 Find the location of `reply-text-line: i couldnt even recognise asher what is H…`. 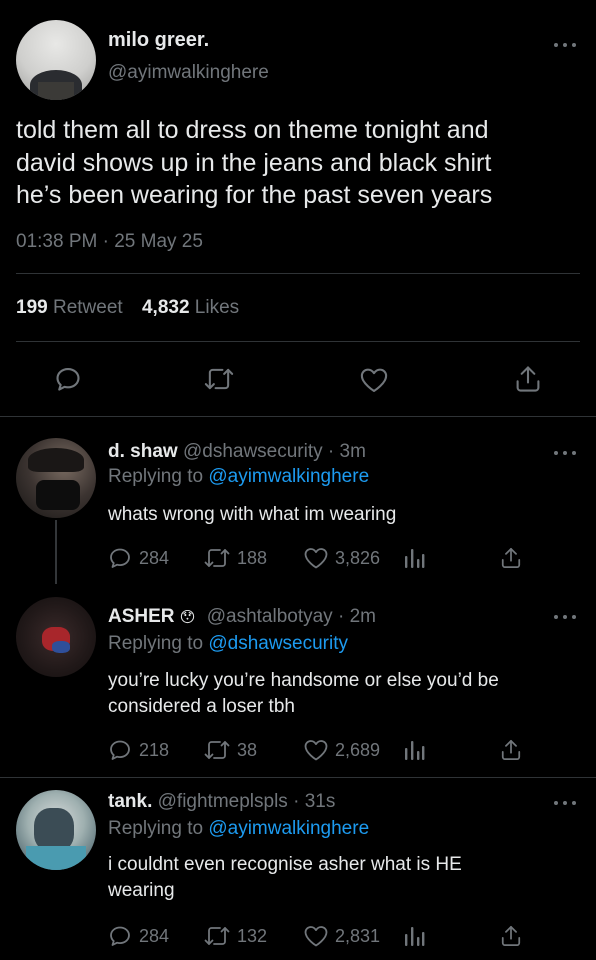

reply-text-line: i couldnt even recognise asher what is H… is located at coordinates (285, 864).